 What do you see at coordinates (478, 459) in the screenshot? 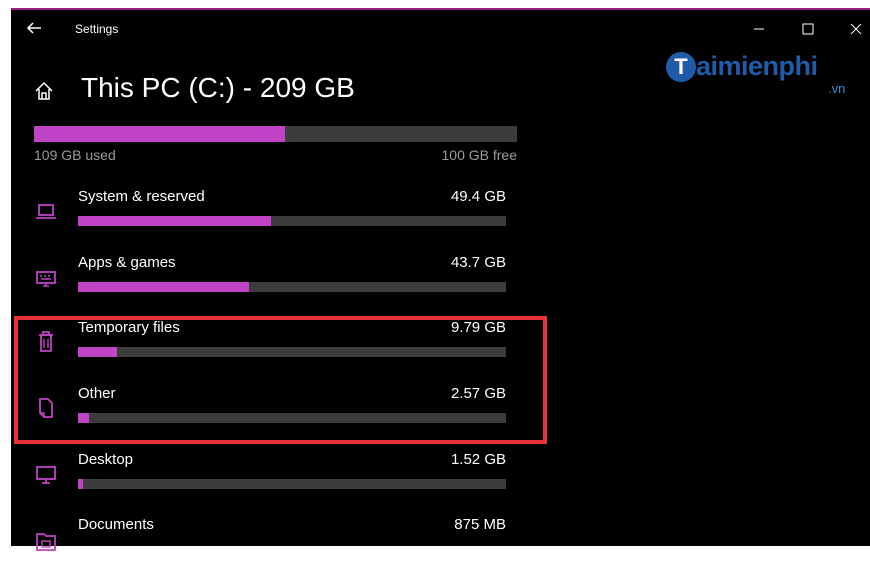
I see `category-size: 1.52 GB` at bounding box center [478, 459].